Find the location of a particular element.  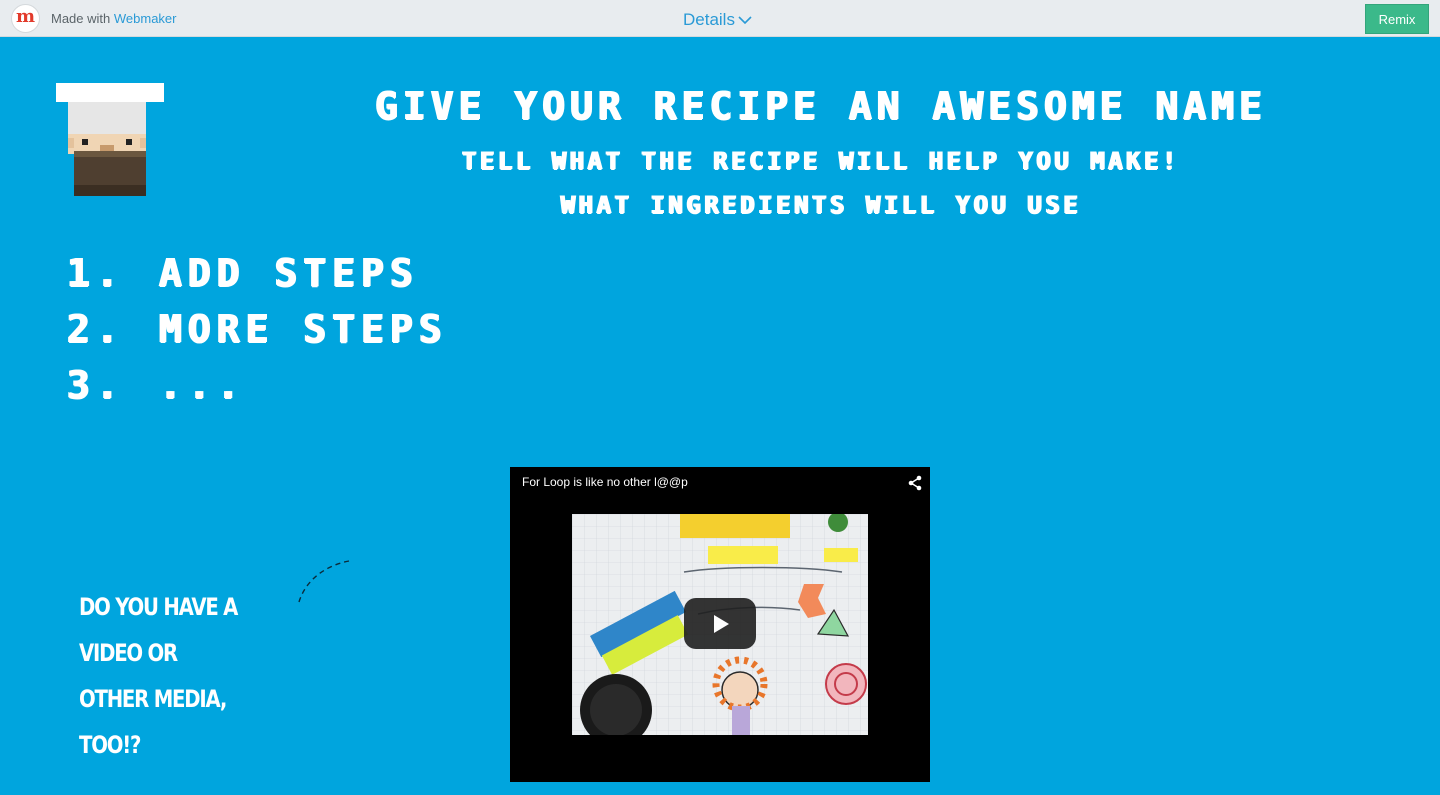

recipe-ingredients: What ingredients will you use is located at coordinates (820, 205).